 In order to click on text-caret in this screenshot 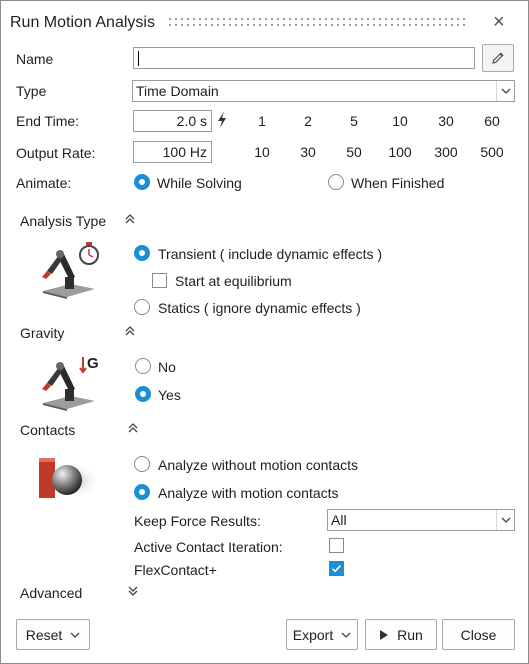, I will do `click(138, 58)`.